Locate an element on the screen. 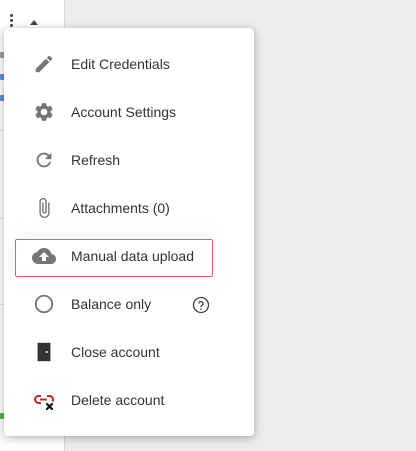 This screenshot has height=451, width=416. menu-item-label: Refresh is located at coordinates (96, 160).